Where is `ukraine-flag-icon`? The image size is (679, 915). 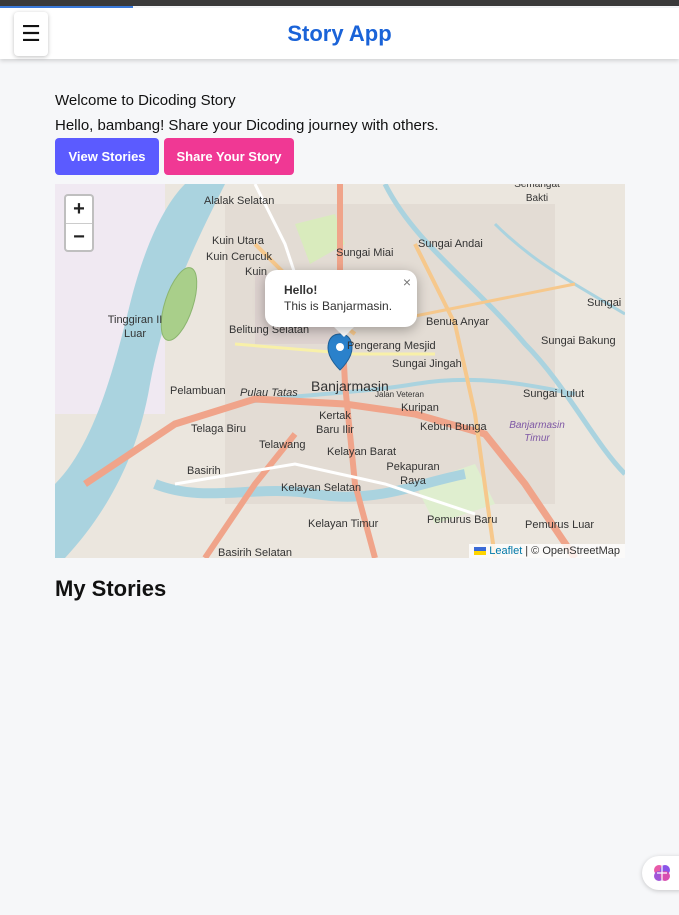
ukraine-flag-icon is located at coordinates (480, 551).